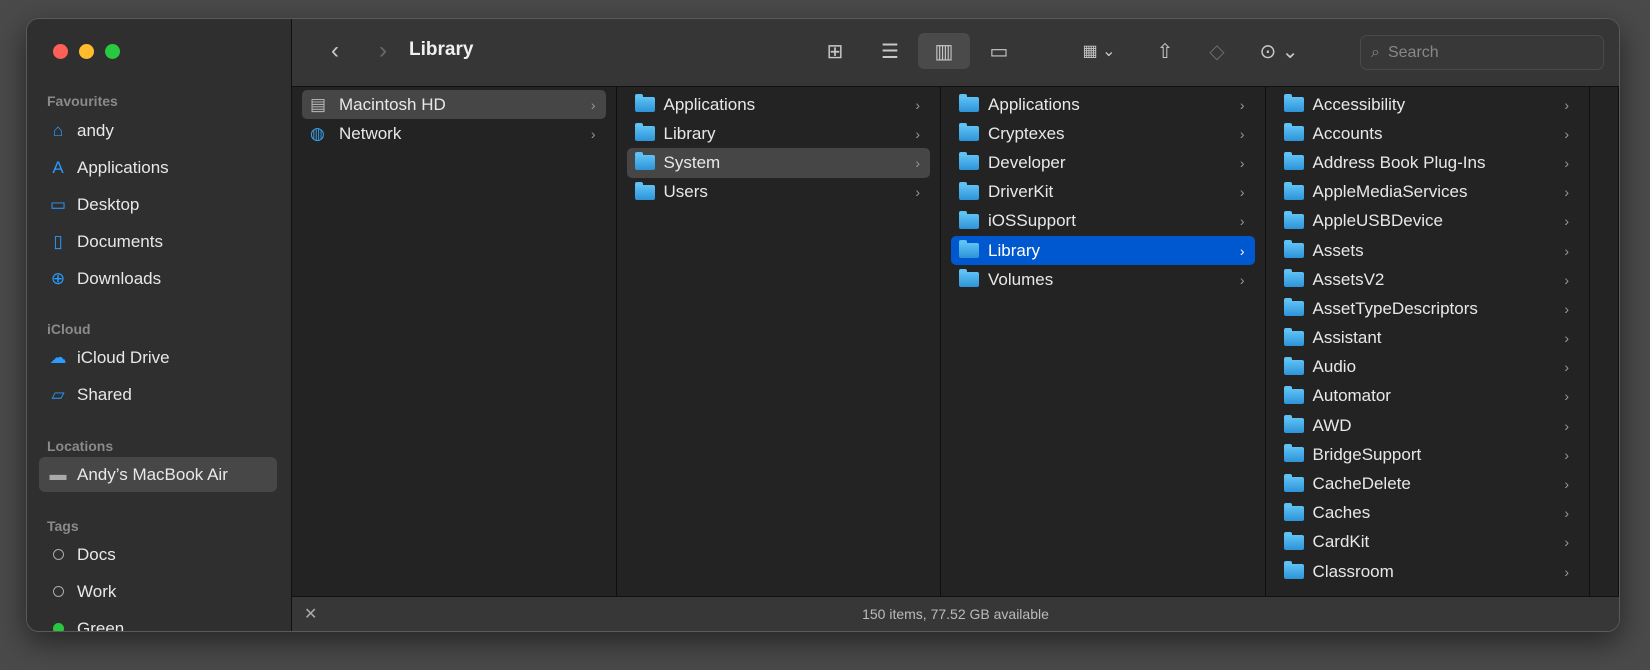 This screenshot has height=670, width=1650. I want to click on item-label: iOSSupport, so click(1032, 221).